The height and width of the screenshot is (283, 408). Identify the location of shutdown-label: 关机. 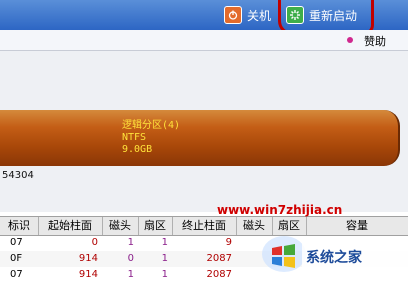
(259, 15).